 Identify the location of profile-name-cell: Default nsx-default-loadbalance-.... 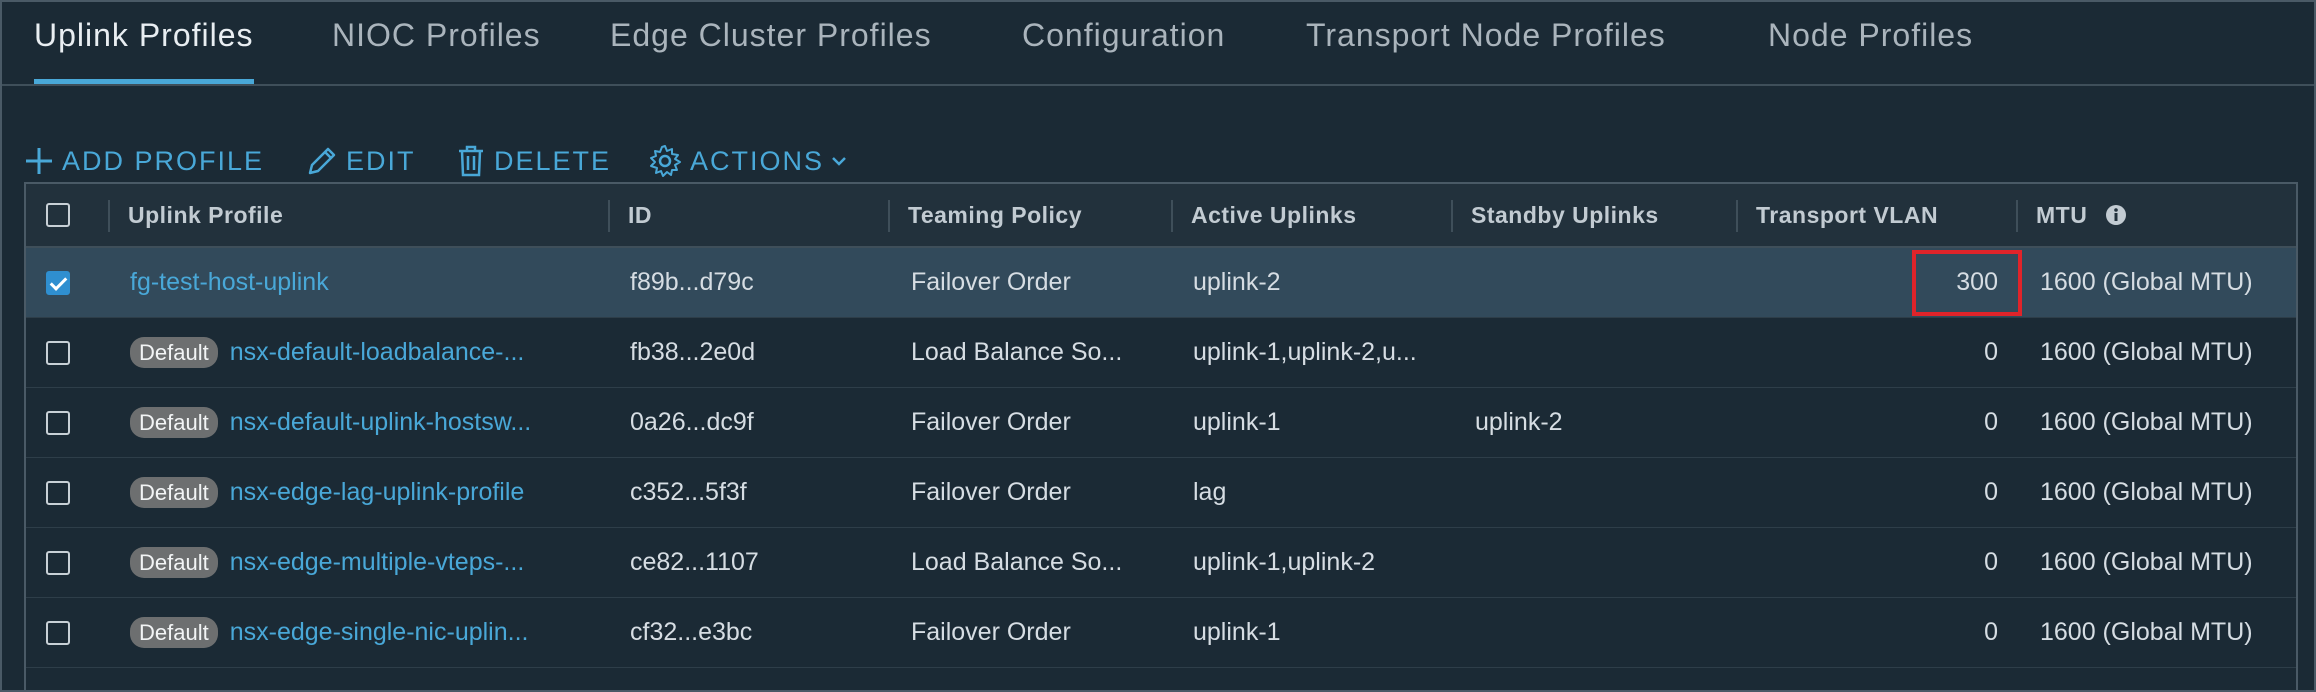
(370, 352).